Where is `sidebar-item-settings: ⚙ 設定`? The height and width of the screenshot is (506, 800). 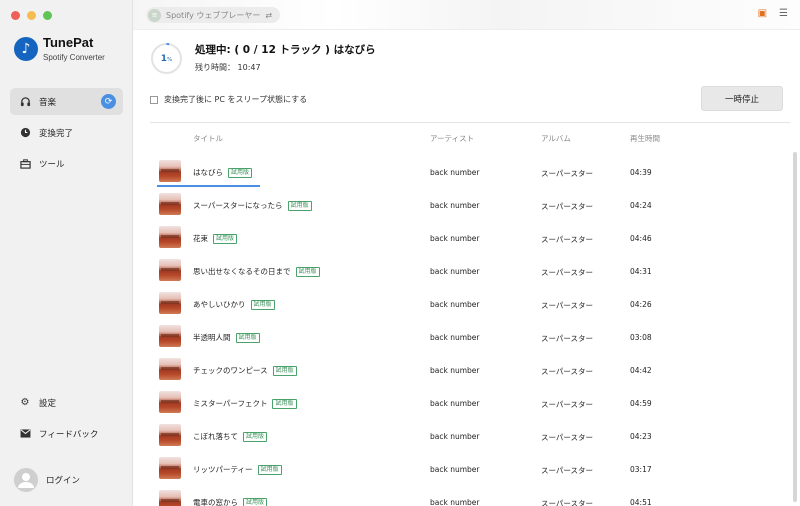 sidebar-item-settings: ⚙ 設定 is located at coordinates (66, 402).